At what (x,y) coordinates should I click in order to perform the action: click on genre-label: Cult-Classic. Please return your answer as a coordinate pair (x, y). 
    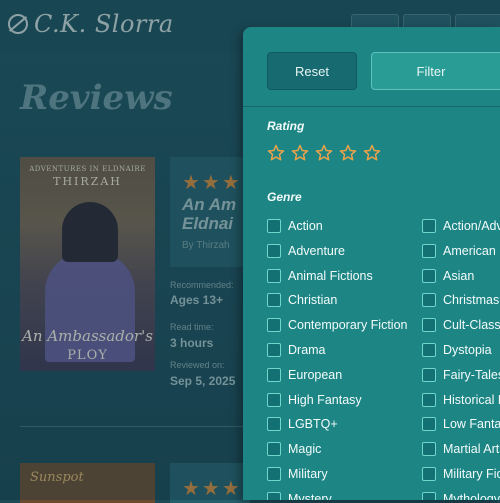
    Looking at the image, I should click on (471, 325).